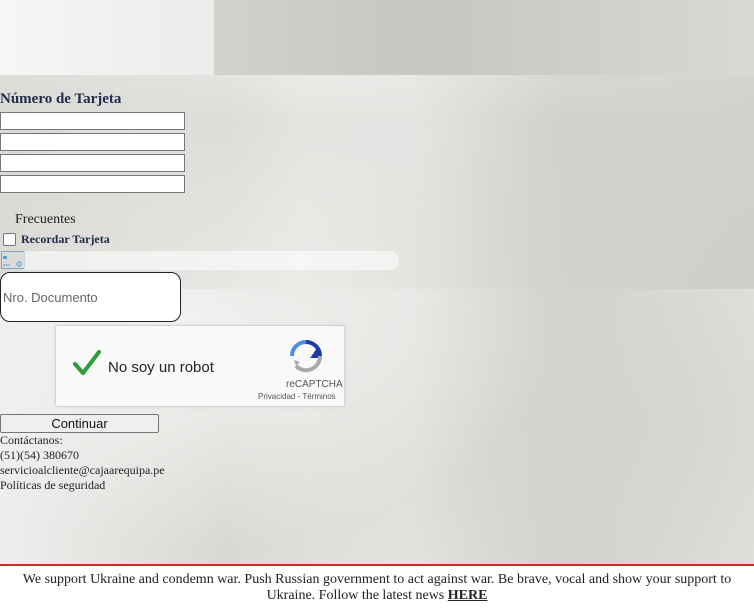  Describe the element at coordinates (468, 595) in the screenshot. I see `banner-news-link: HERE` at that location.